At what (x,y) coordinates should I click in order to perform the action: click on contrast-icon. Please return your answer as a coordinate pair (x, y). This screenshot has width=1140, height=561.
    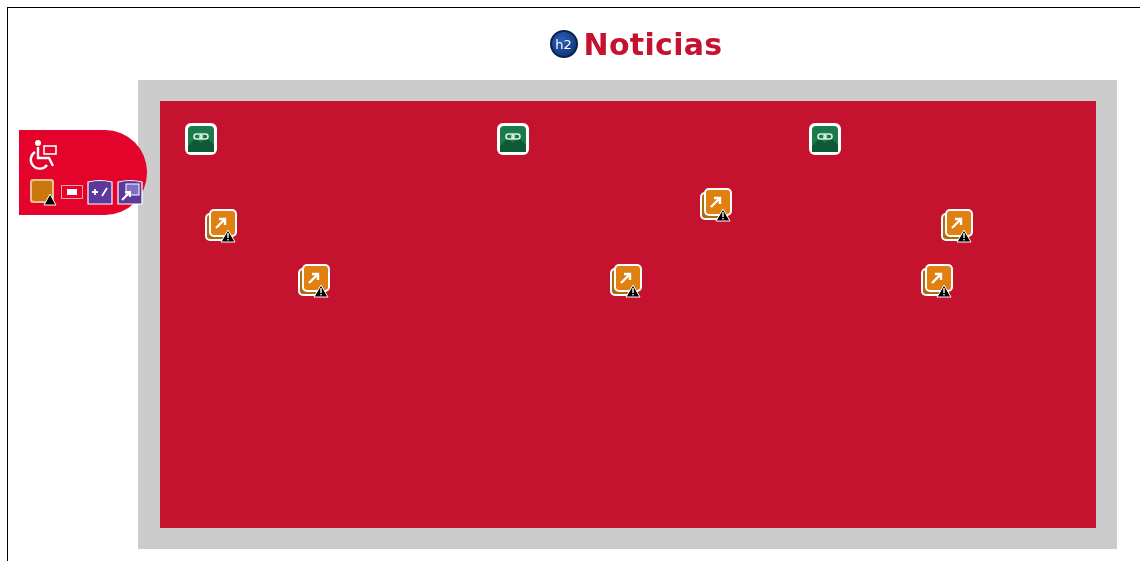
    Looking at the image, I should click on (100, 192).